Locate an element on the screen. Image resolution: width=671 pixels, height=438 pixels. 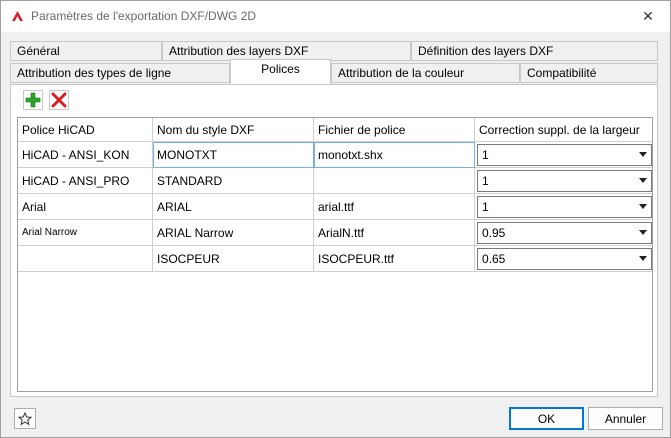
font-file-cell is located at coordinates (394, 181).